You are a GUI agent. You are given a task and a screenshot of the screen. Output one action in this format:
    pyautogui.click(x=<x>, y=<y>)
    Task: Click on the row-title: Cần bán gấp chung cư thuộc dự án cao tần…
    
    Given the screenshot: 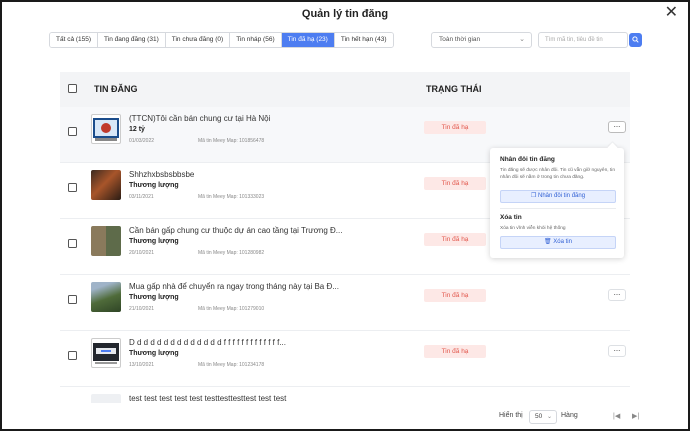 What is the action you would take?
    pyautogui.click(x=235, y=230)
    